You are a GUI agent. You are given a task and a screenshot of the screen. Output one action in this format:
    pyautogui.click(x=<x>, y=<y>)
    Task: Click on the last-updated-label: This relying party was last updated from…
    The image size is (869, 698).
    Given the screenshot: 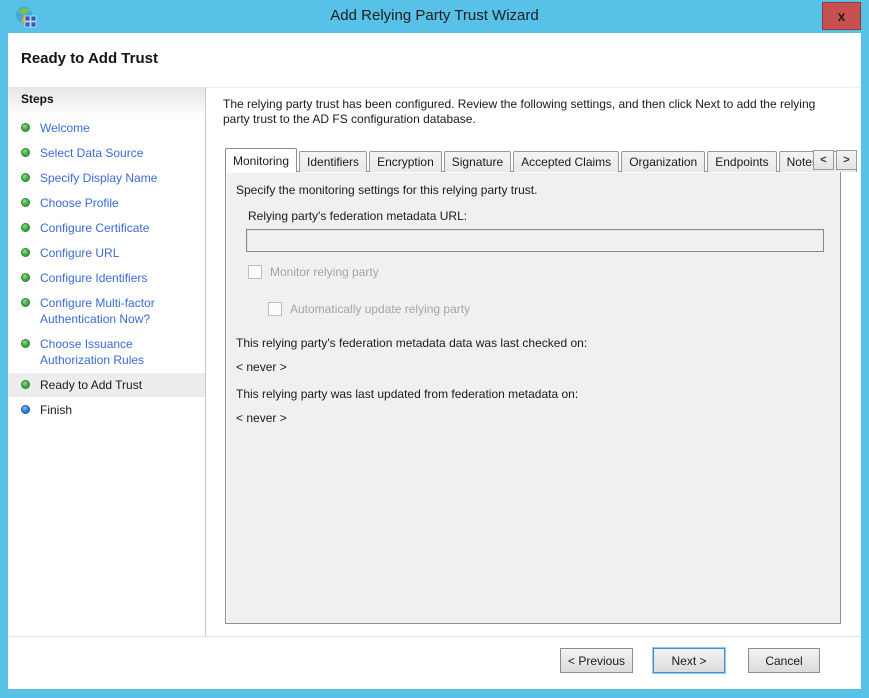 What is the action you would take?
    pyautogui.click(x=407, y=394)
    